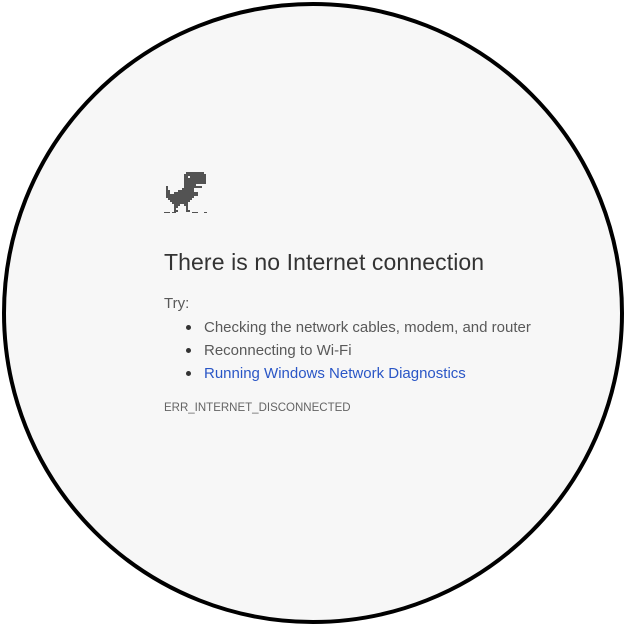  Describe the element at coordinates (358, 350) in the screenshot. I see `list-item: Reconnecting to Wi-Fi` at that location.